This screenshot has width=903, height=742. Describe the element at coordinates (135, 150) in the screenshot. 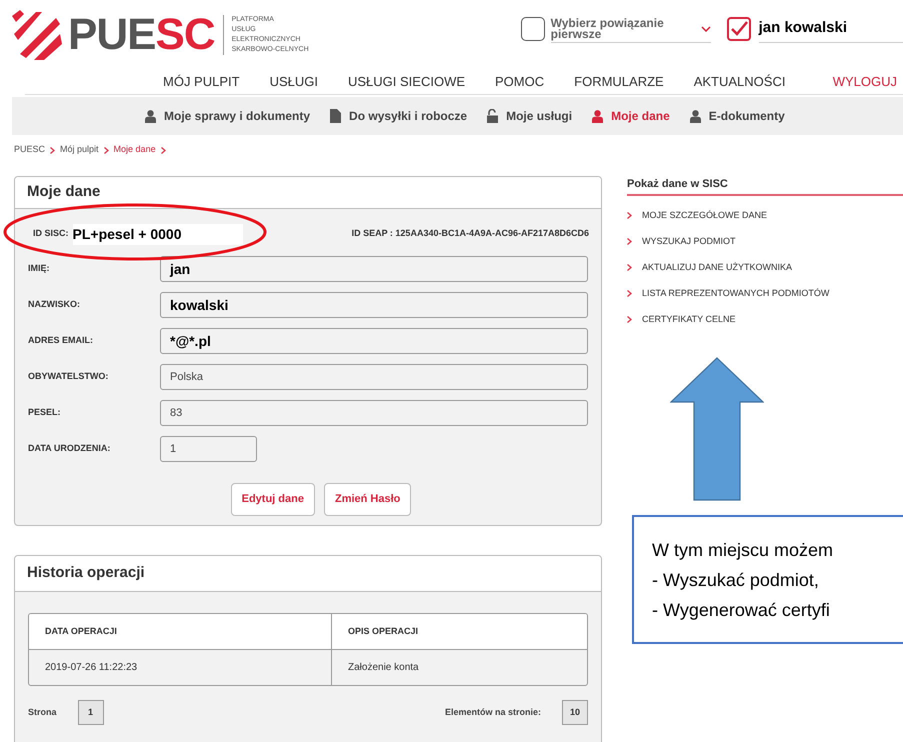

I see `breadcrumb-link: Moje dane` at that location.